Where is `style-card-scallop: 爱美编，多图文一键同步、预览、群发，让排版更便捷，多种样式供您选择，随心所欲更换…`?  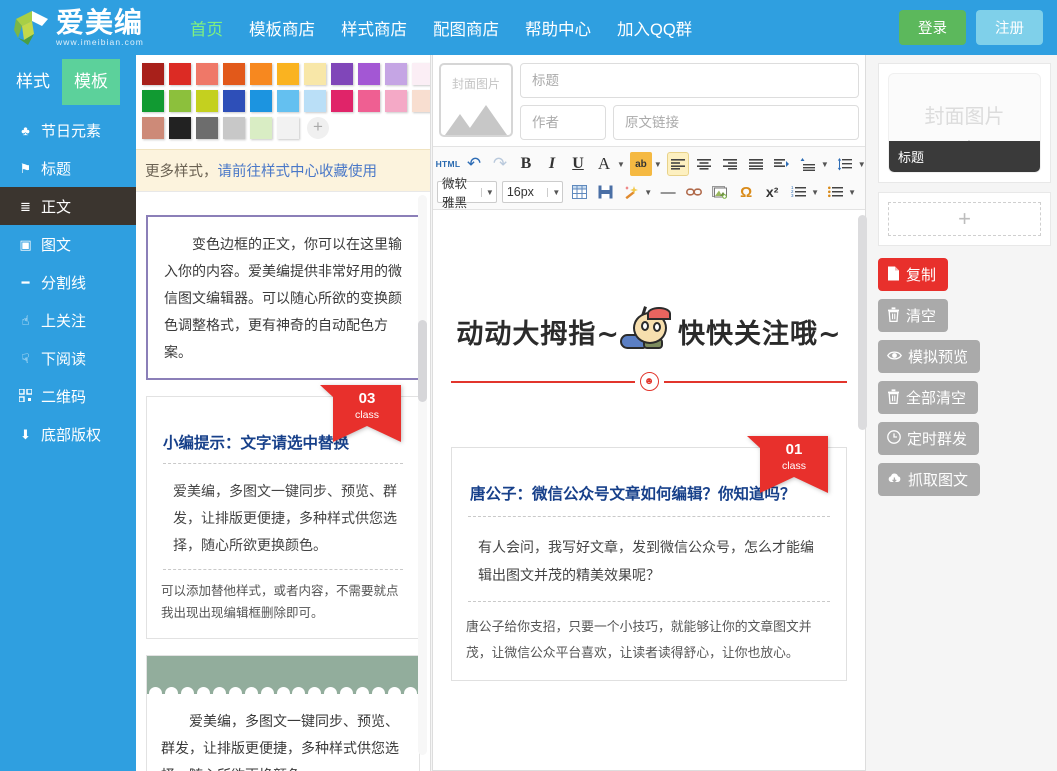 style-card-scallop: 爱美编，多图文一键同步、预览、群发，让排版更便捷，多种样式供您选择，随心所欲更换… is located at coordinates (283, 713).